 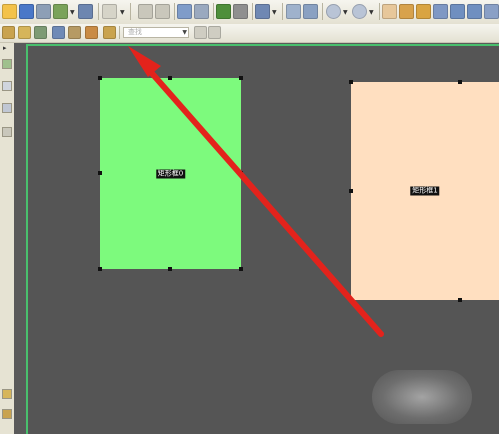 I want to click on forward-icon, so click(x=162, y=11).